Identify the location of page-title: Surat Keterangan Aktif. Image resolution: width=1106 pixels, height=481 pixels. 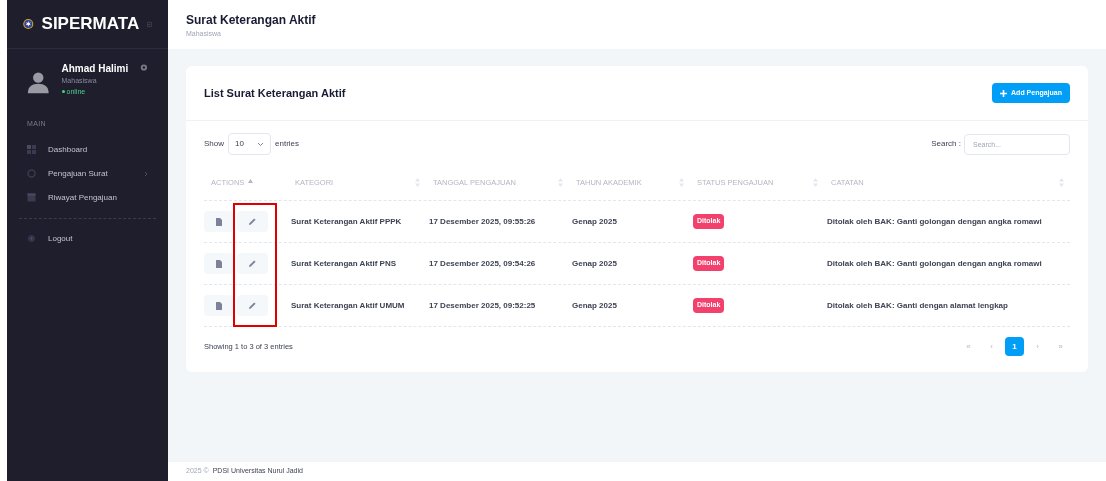
(251, 20).